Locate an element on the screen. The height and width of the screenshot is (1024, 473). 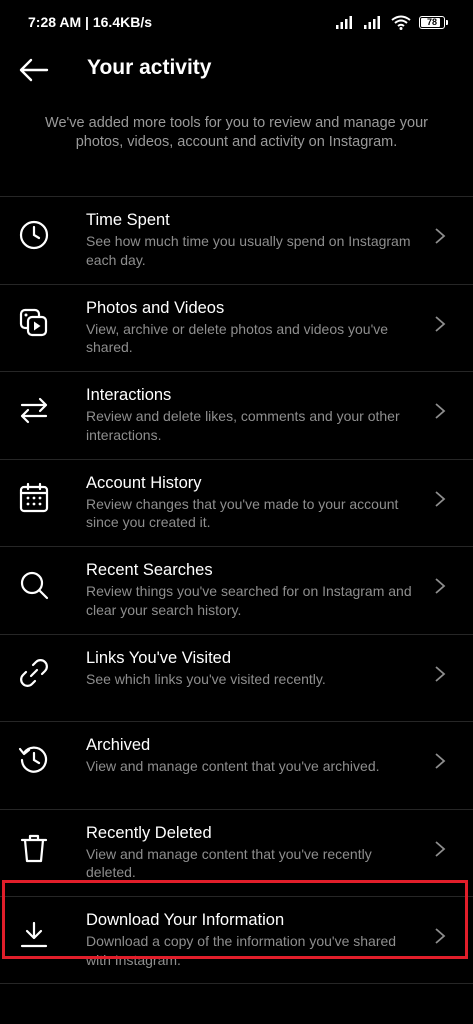
clock-icon is located at coordinates (34, 235).